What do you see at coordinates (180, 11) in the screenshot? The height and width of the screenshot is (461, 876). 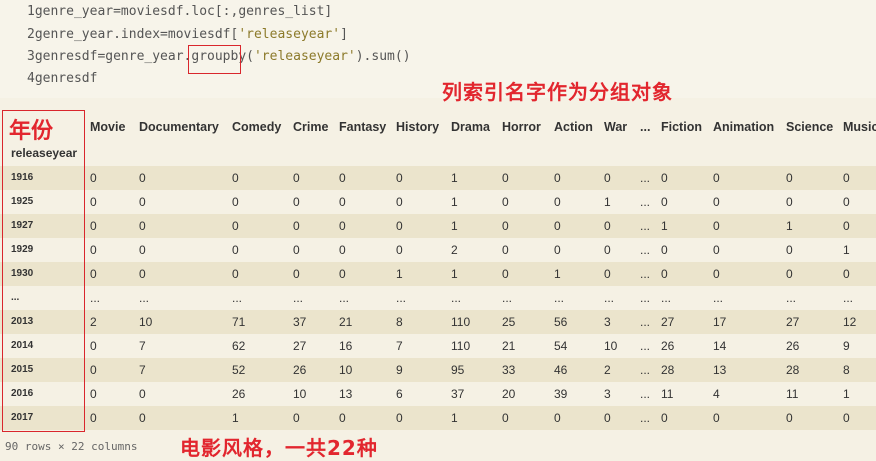 I see `code-line-1: 1genre_year=moviesdf.loc[:,genres_list]` at bounding box center [180, 11].